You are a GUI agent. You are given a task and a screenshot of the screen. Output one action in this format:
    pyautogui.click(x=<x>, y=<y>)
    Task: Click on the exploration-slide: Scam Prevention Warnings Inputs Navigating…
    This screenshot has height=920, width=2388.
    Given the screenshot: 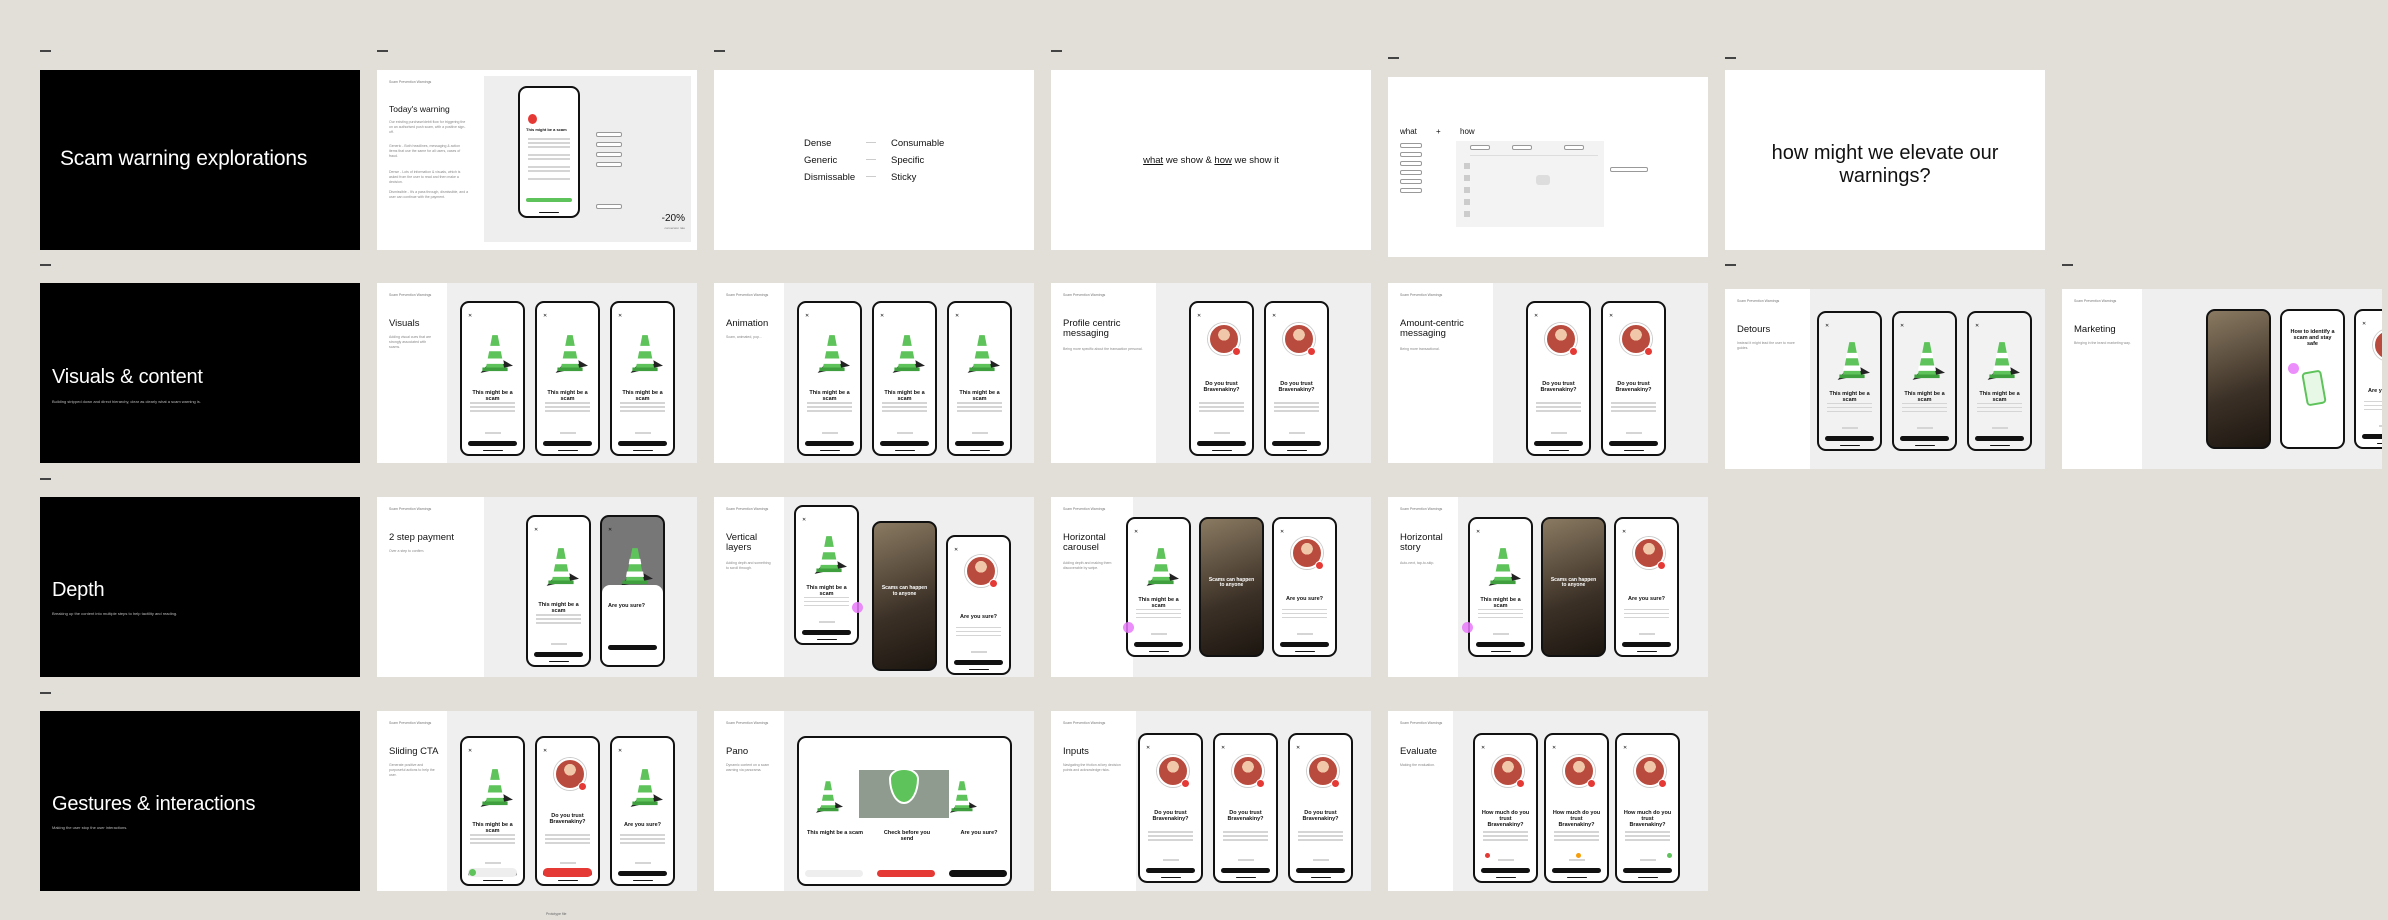 What is the action you would take?
    pyautogui.click(x=1211, y=801)
    